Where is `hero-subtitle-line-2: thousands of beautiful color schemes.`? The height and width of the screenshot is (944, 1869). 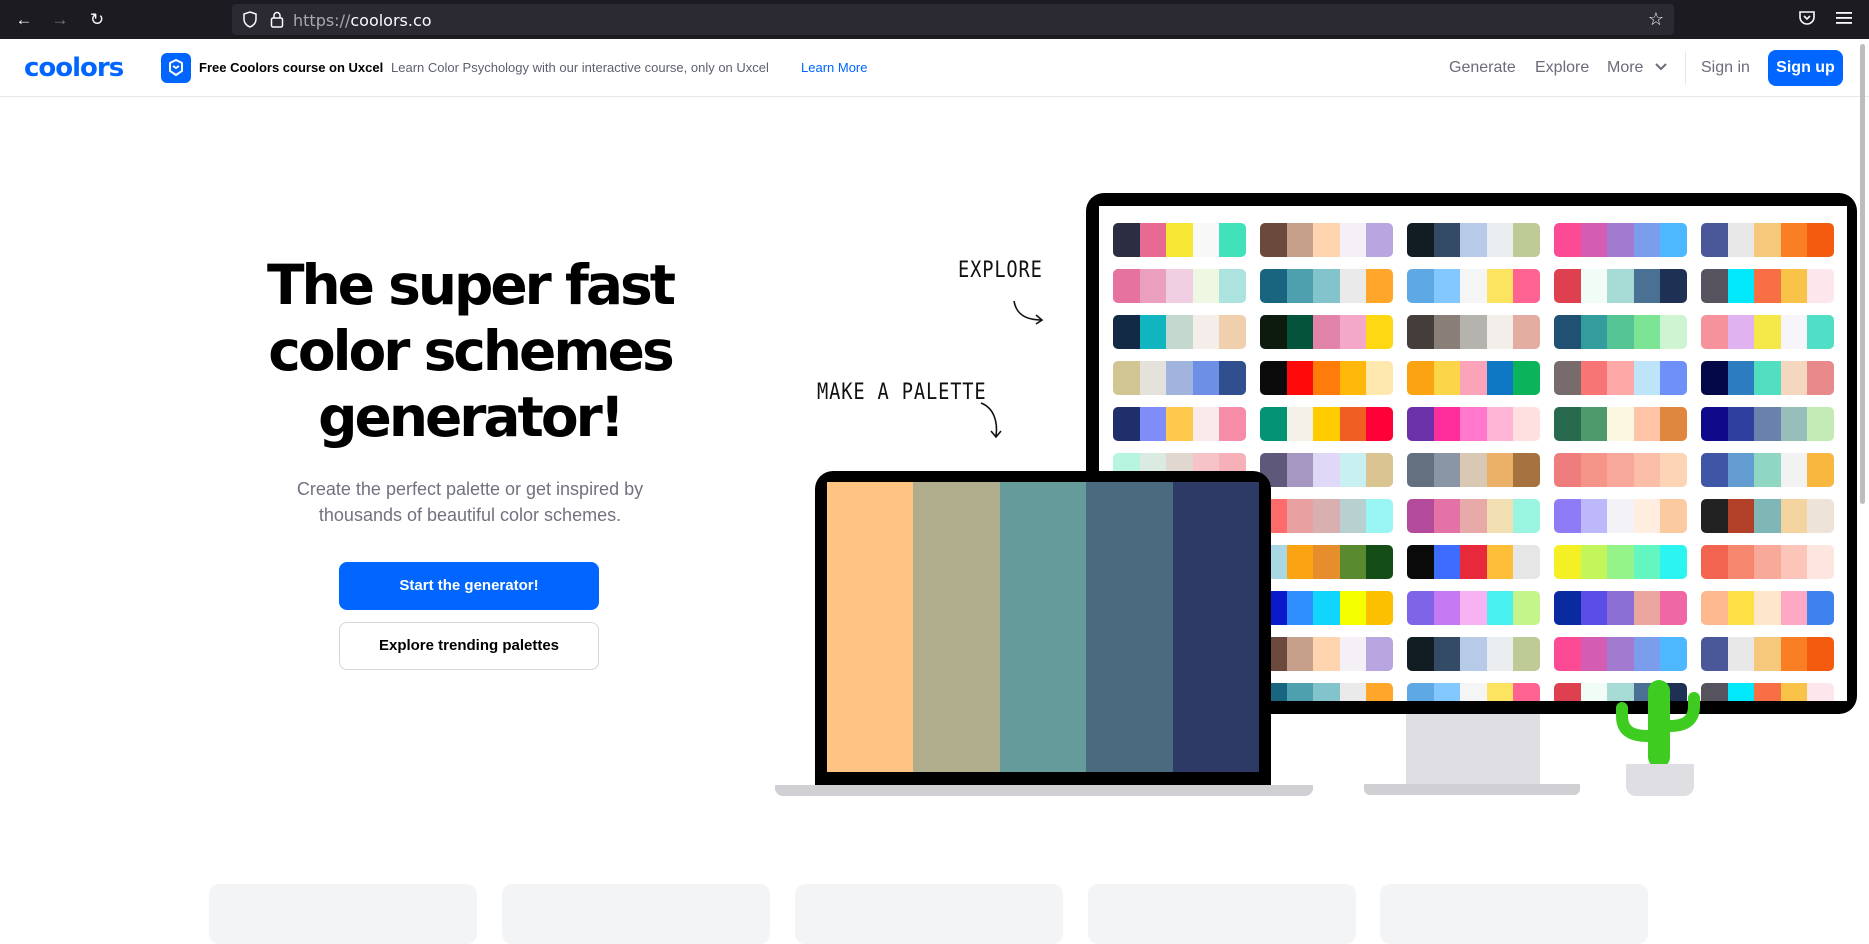
hero-subtitle-line-2: thousands of beautiful color schemes. is located at coordinates (470, 515).